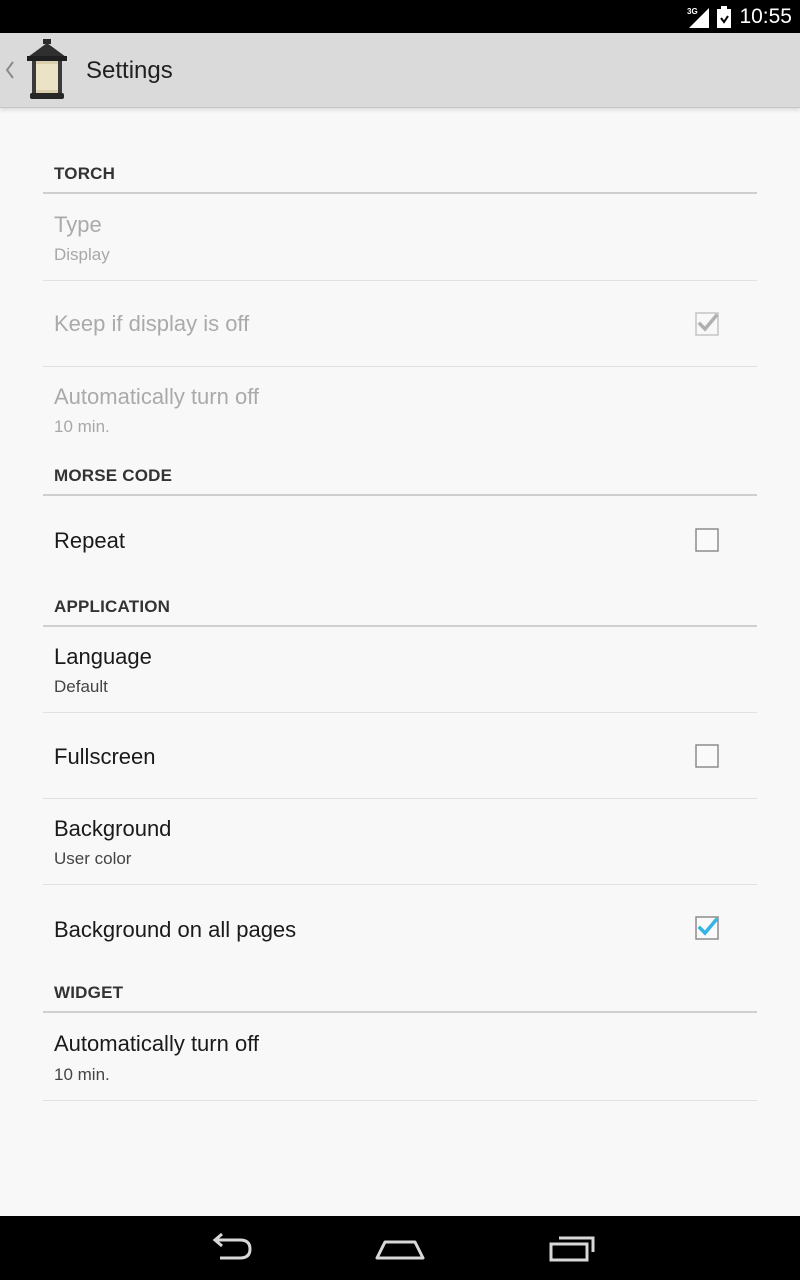  I want to click on section-header-label: APPLICATION, so click(112, 606).